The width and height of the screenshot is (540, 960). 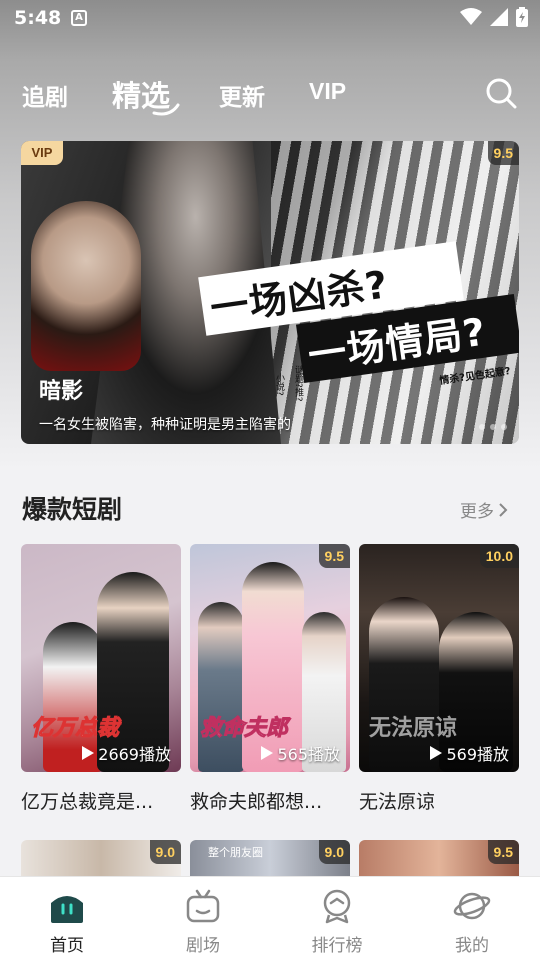 I want to click on tab-update: 更新, so click(x=242, y=95).